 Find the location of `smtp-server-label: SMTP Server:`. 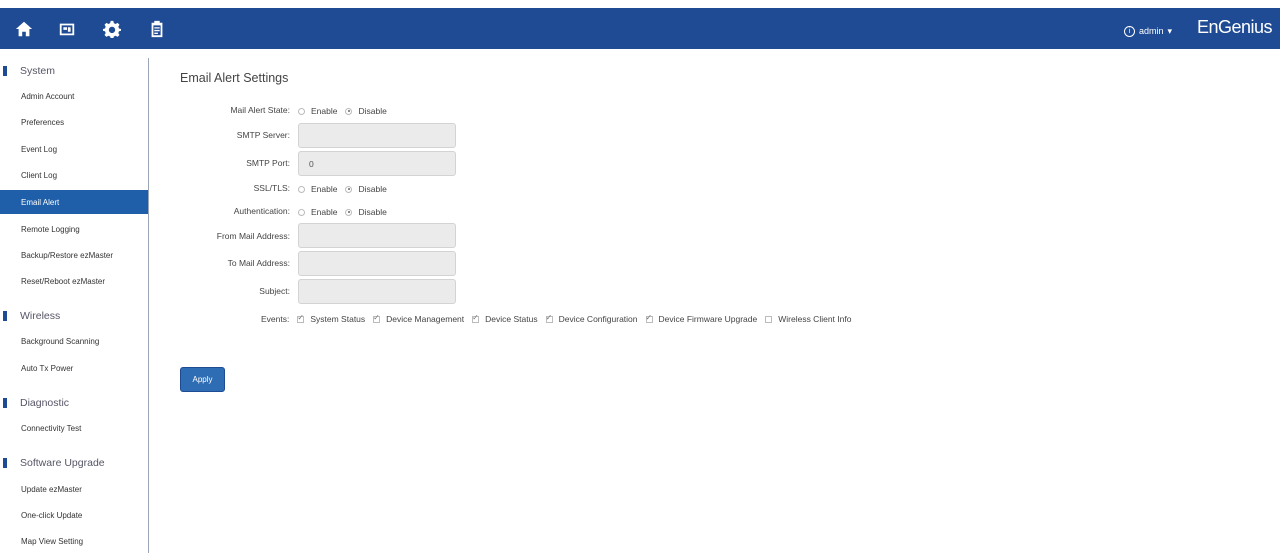

smtp-server-label: SMTP Server: is located at coordinates (263, 135).